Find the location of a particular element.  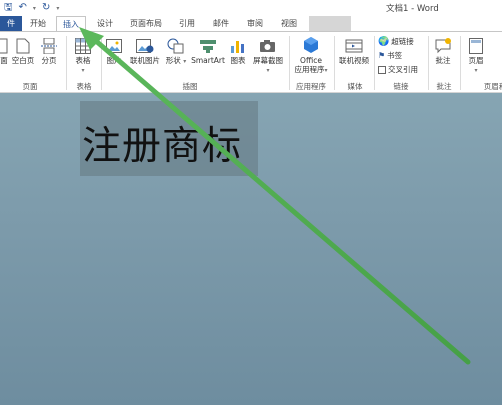

group-label-apps: 应用程序 is located at coordinates (311, 86).